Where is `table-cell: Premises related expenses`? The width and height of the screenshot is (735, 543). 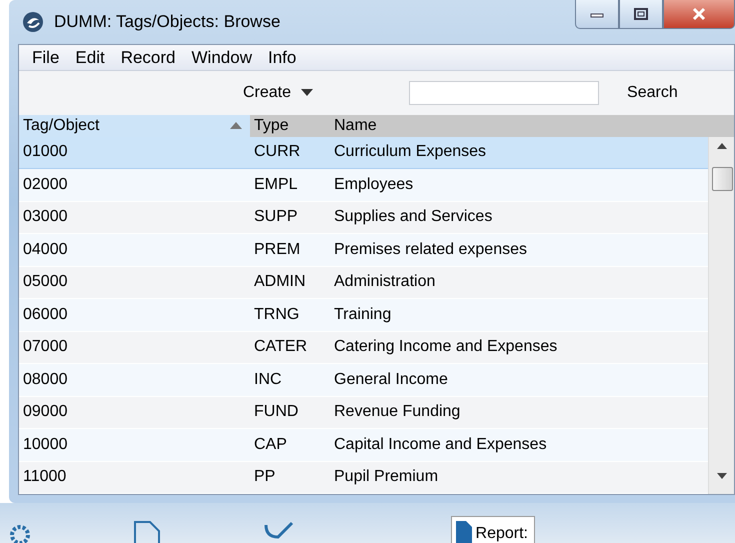 table-cell: Premises related expenses is located at coordinates (519, 250).